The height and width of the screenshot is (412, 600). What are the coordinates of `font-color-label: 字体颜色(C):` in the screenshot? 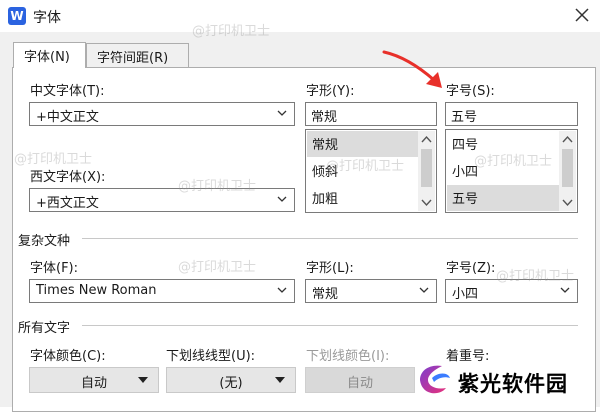 It's located at (68, 356).